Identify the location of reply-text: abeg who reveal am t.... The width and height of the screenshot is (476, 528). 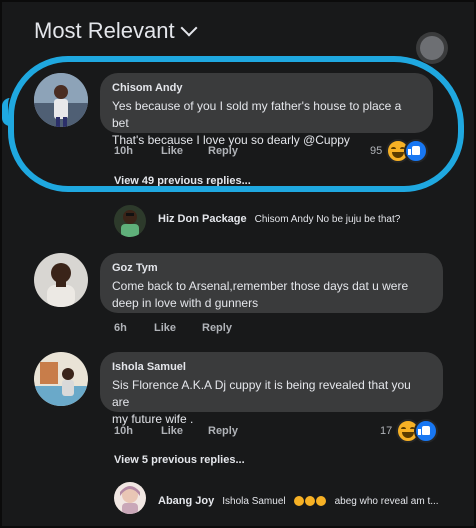
(386, 501).